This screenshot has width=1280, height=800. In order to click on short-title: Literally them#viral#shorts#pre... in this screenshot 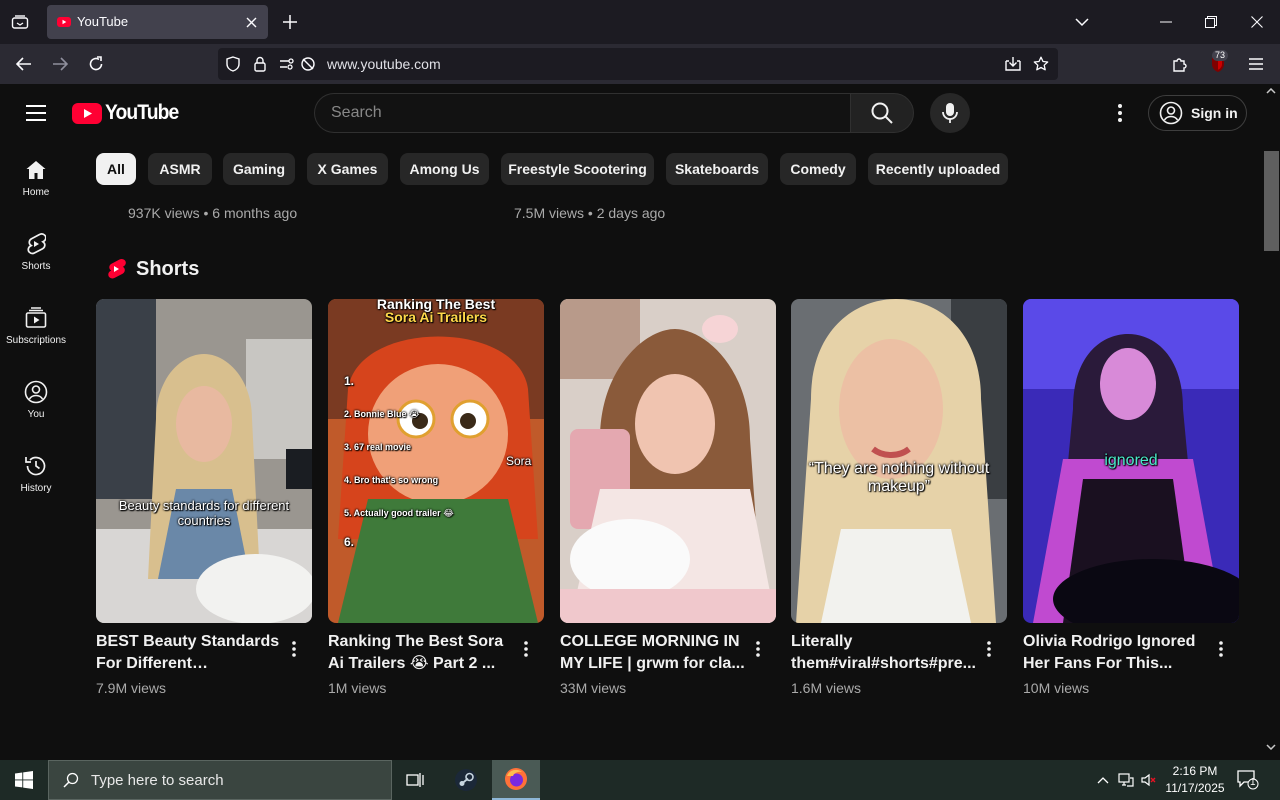, I will do `click(884, 653)`.